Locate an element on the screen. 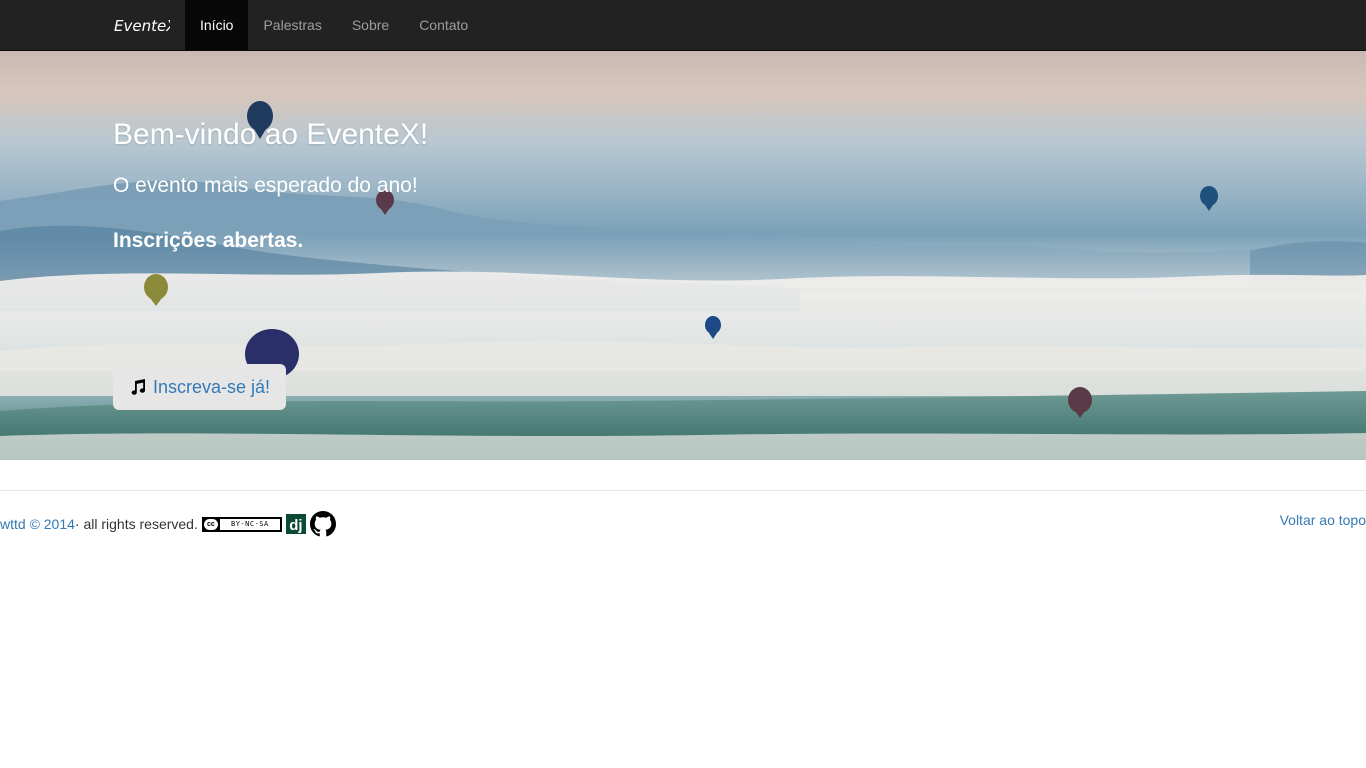 The height and width of the screenshot is (768, 1366). brand-logo: EventeX is located at coordinates (142, 25).